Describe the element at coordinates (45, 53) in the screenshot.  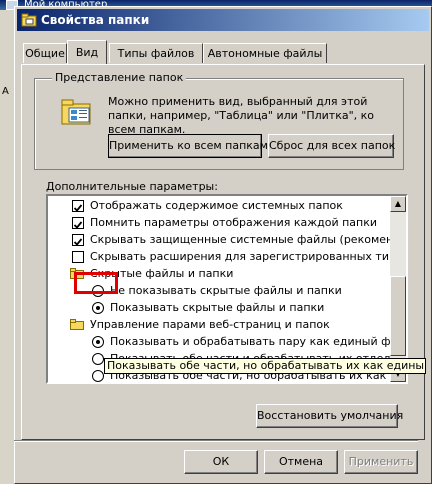
I see `tab-general: Общие` at that location.